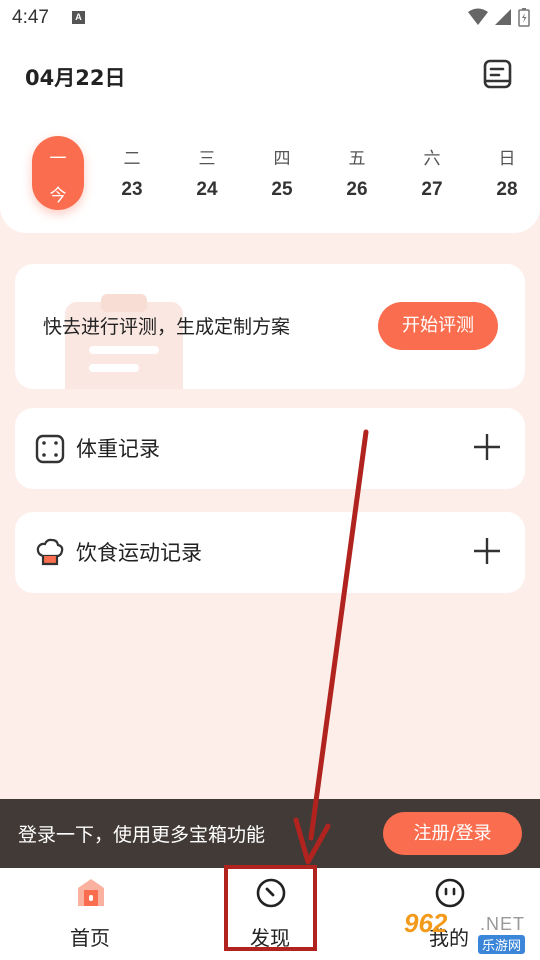 Image resolution: width=540 pixels, height=960 pixels. What do you see at coordinates (478, 16) in the screenshot?
I see `wifi-icon` at bounding box center [478, 16].